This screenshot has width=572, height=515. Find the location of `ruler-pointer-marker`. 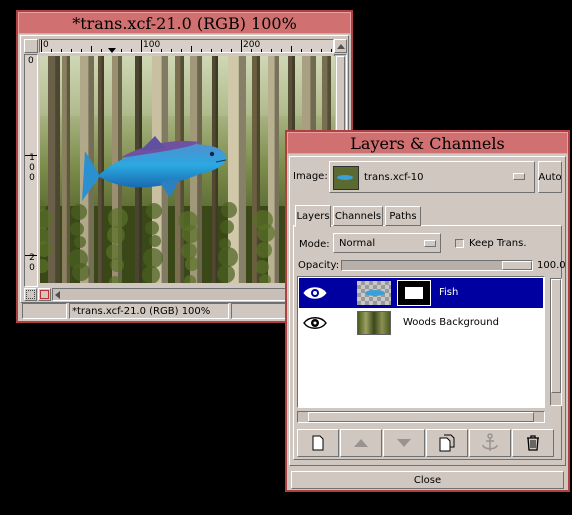

ruler-pointer-marker is located at coordinates (112, 50).